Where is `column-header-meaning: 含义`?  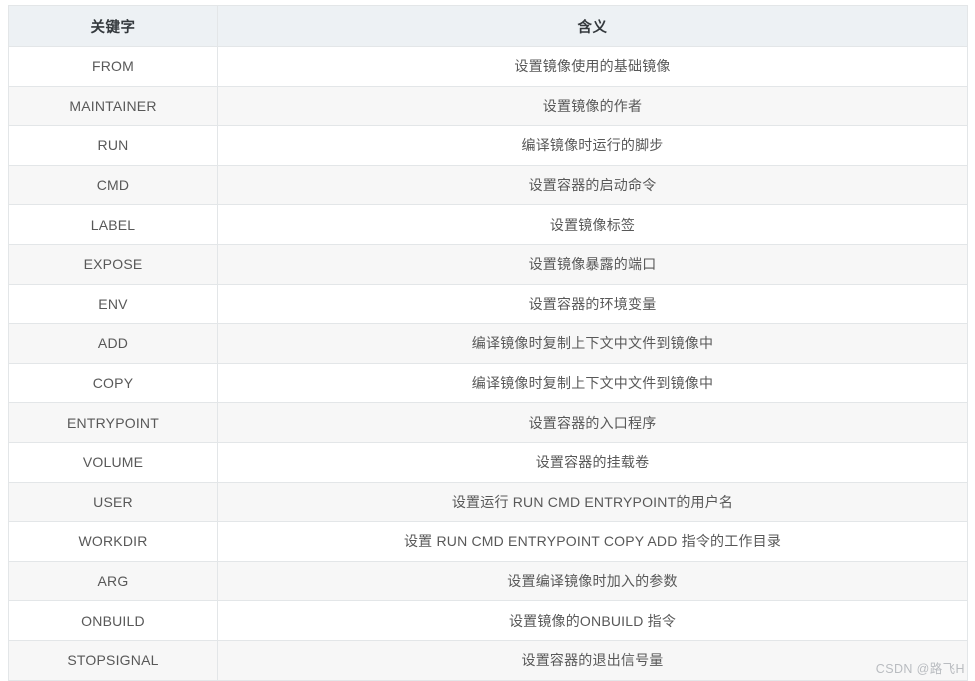 column-header-meaning: 含义 is located at coordinates (592, 26).